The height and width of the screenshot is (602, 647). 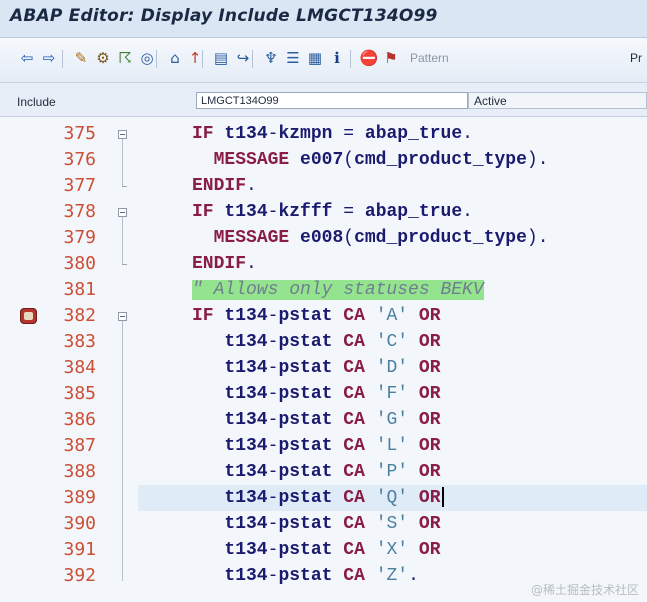 What do you see at coordinates (79, 575) in the screenshot?
I see `line-number: 392` at bounding box center [79, 575].